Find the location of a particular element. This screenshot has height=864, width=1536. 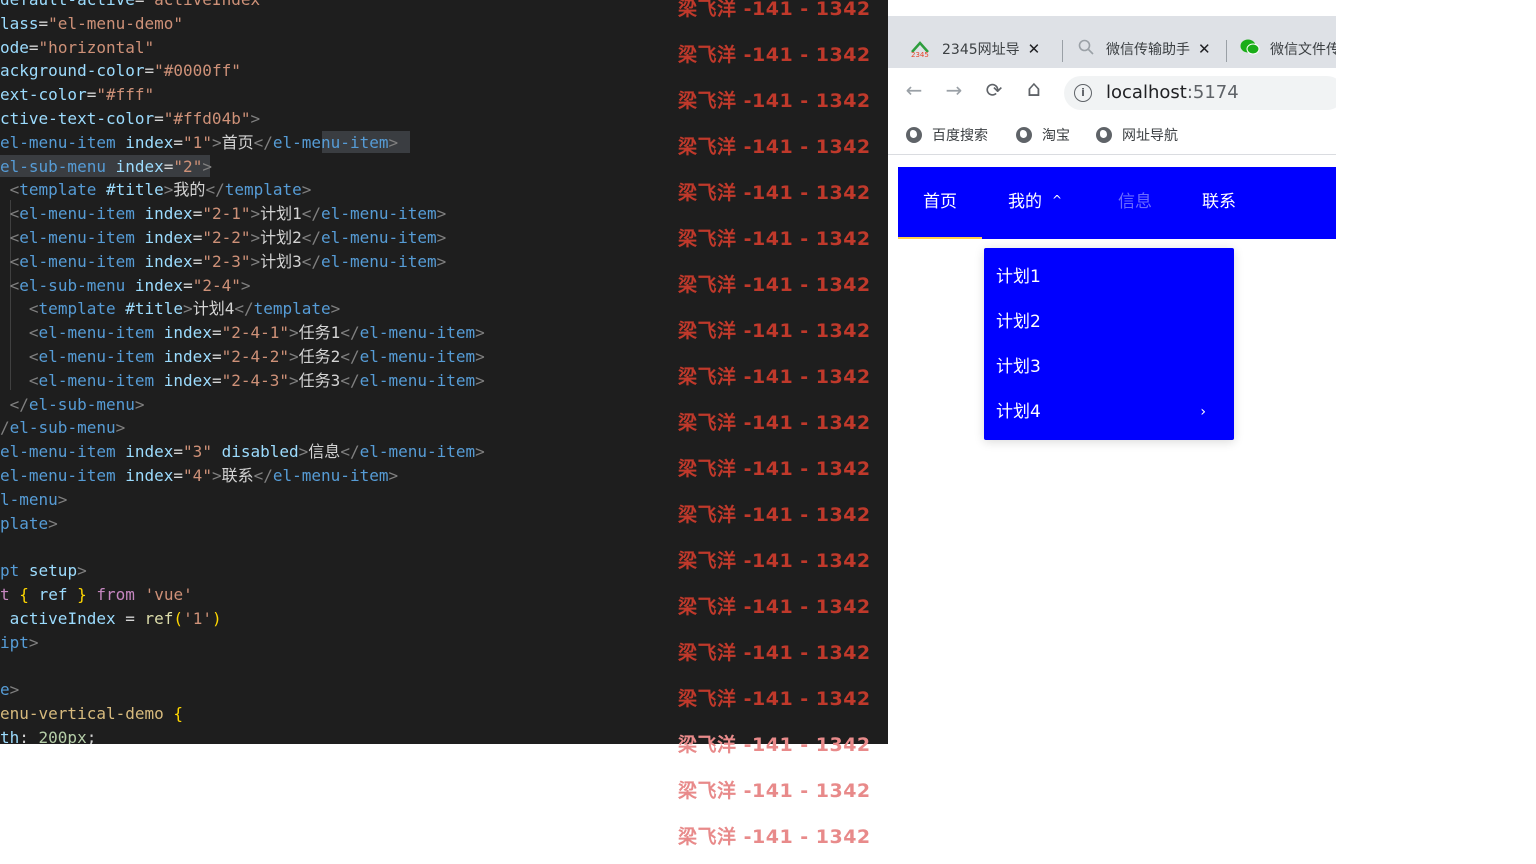

code-line: </el-sub-menu> is located at coordinates (242, 405).